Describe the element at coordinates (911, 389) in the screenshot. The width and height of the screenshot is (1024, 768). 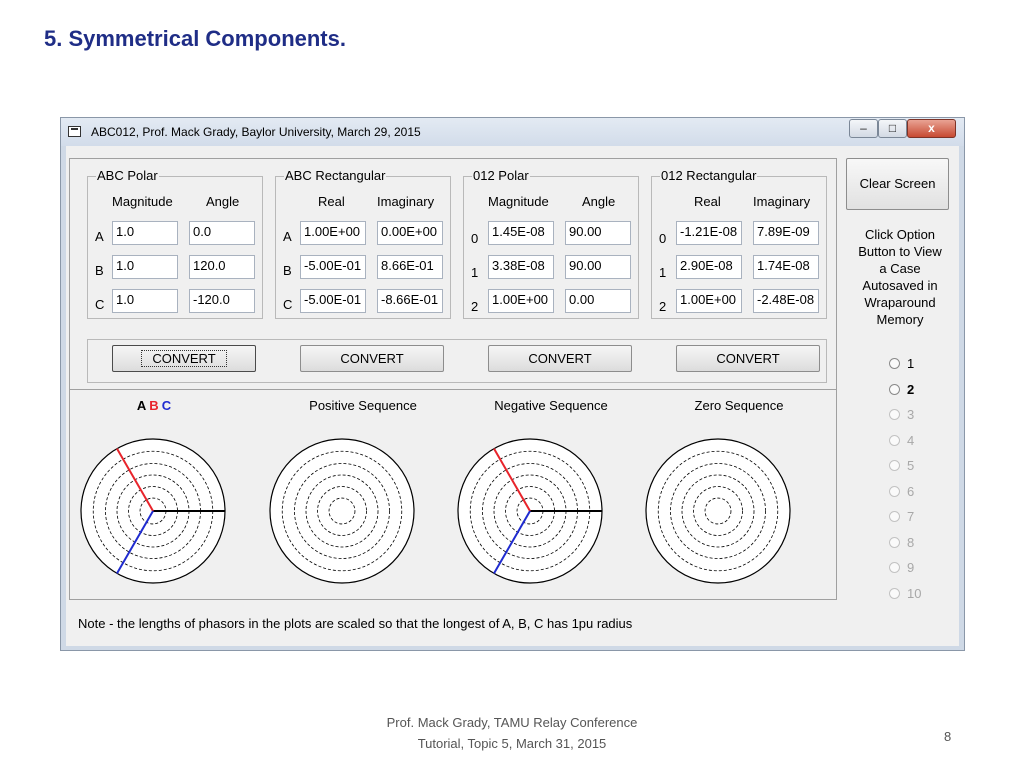
I see `case-option-label: 2` at that location.